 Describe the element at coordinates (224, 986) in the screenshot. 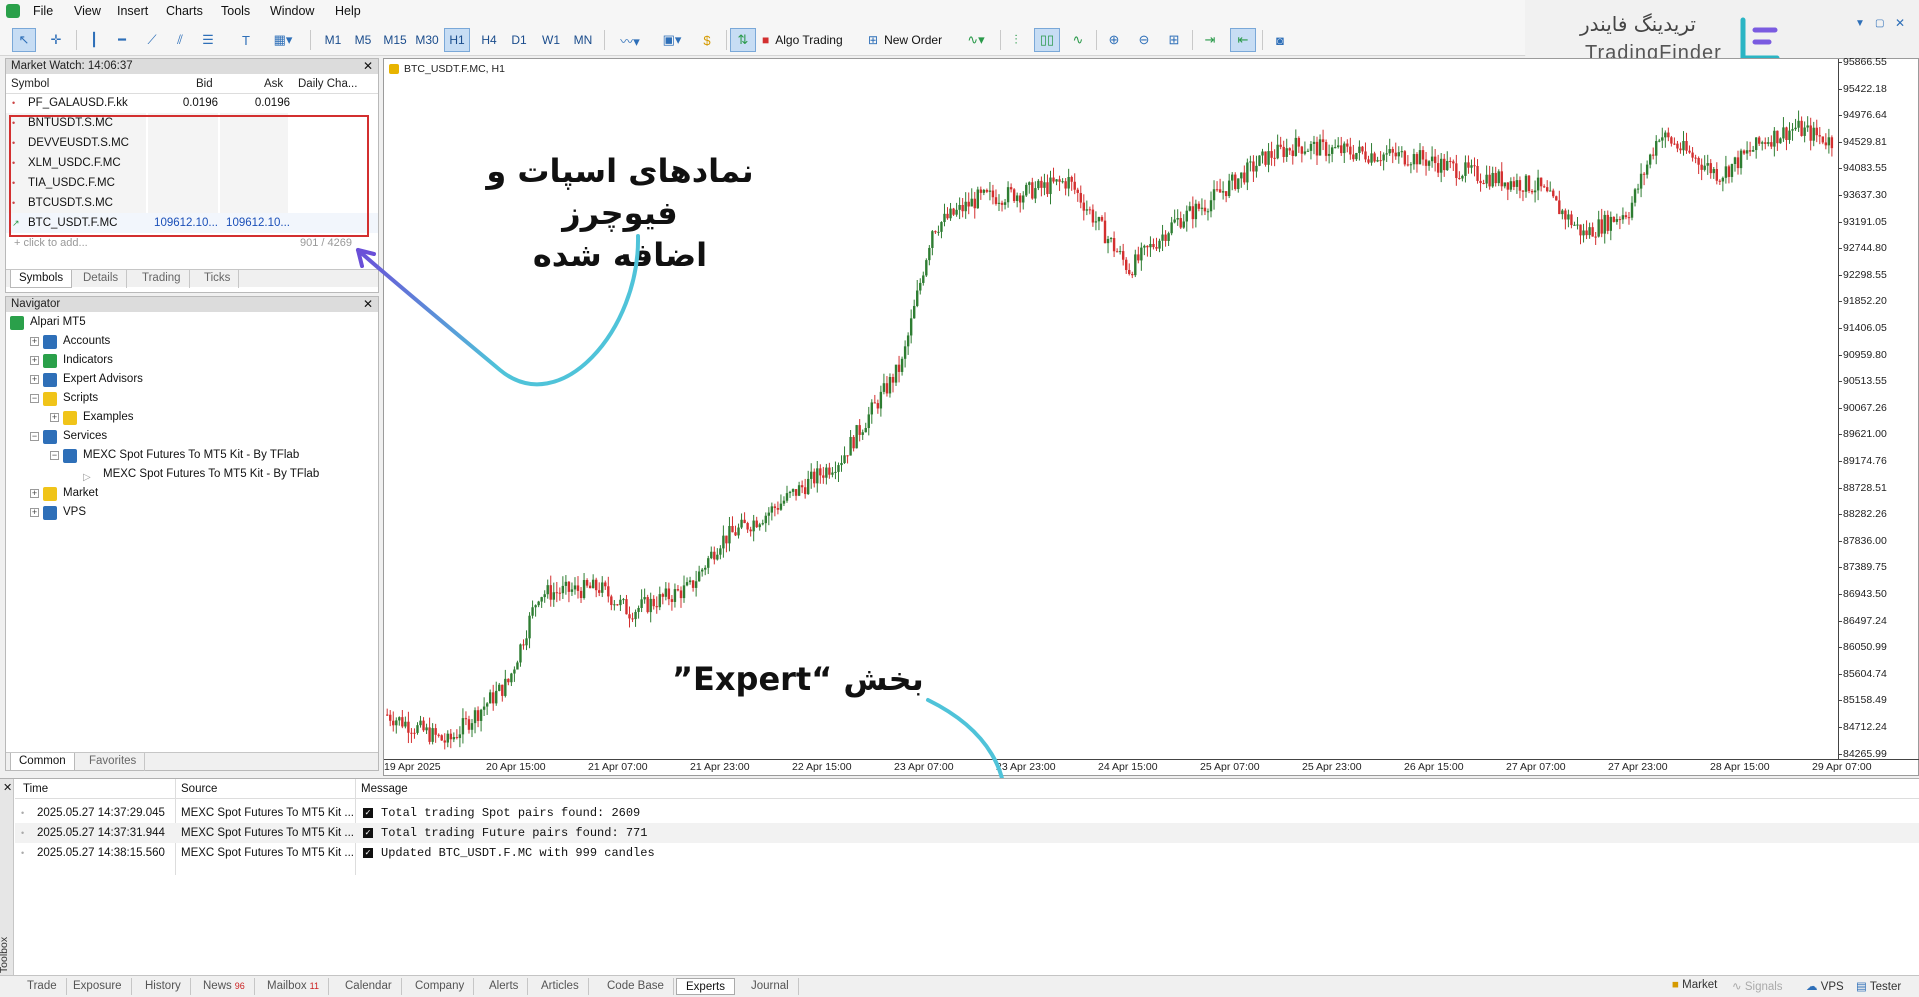

I see `tab-news: News 96` at that location.